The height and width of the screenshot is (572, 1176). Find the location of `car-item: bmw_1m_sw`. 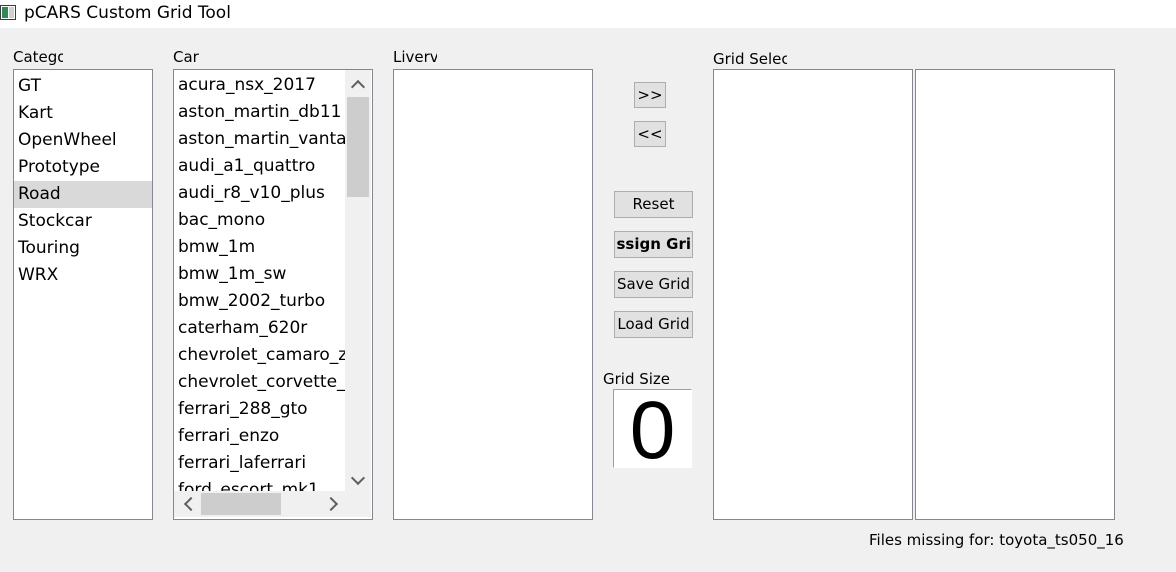

car-item: bmw_1m_sw is located at coordinates (259, 274).